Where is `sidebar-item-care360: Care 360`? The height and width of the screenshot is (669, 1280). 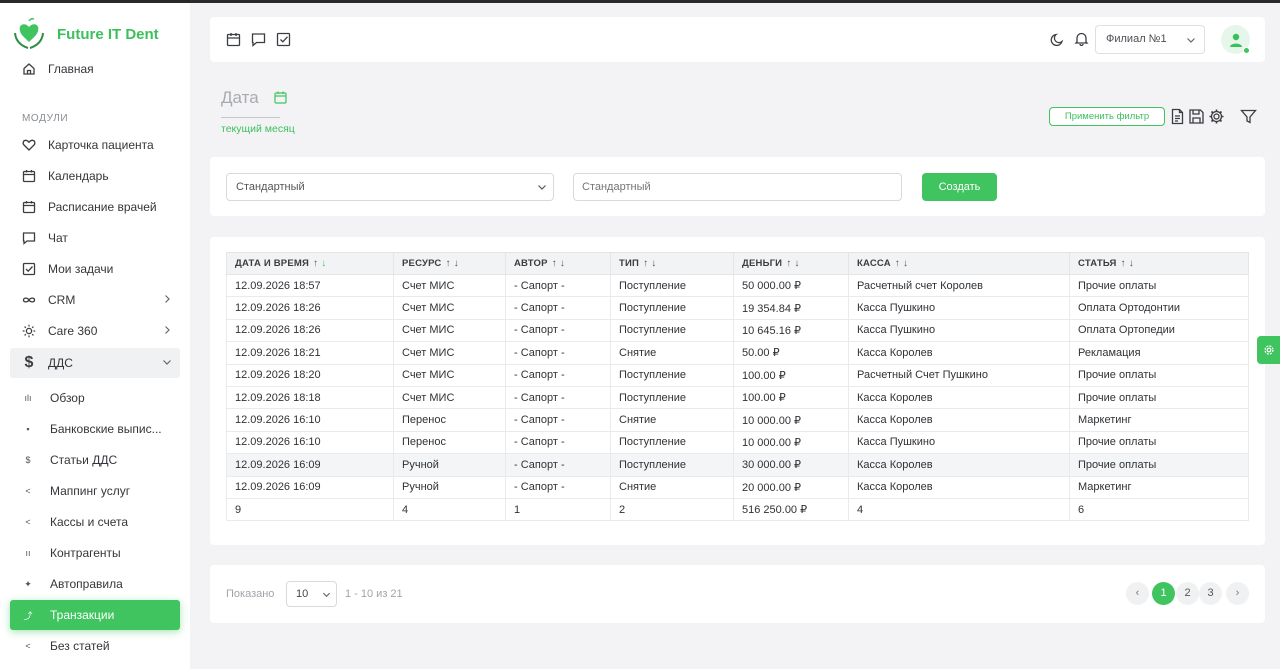 sidebar-item-care360: Care 360 is located at coordinates (95, 331).